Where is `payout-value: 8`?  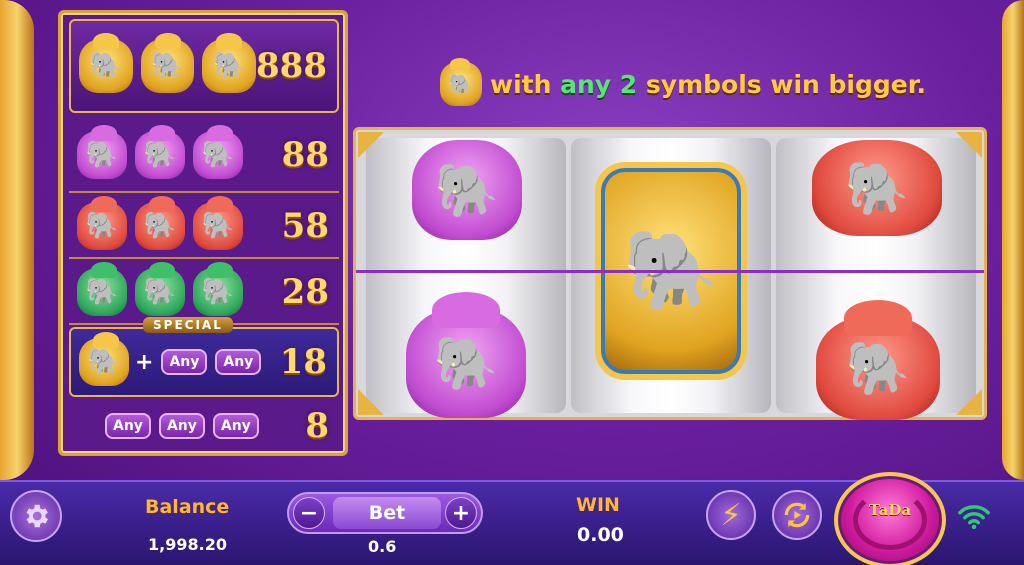 payout-value: 8 is located at coordinates (317, 426).